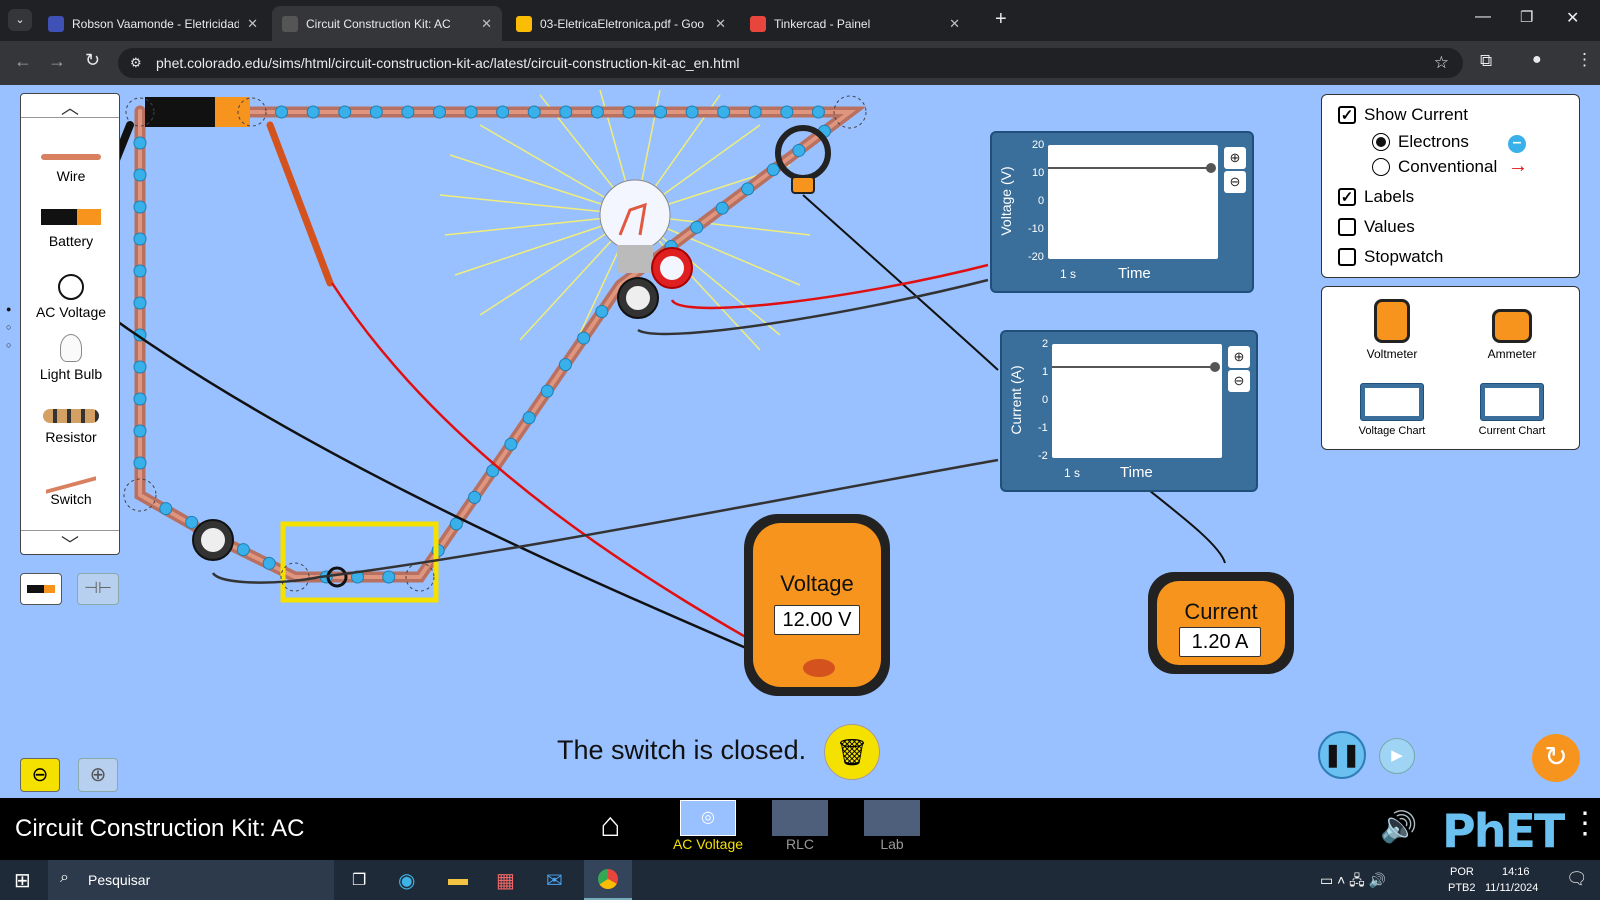 This screenshot has width=1600, height=900. Describe the element at coordinates (70, 106) in the screenshot. I see `toolbox-scroll-up-button: ︿` at that location.